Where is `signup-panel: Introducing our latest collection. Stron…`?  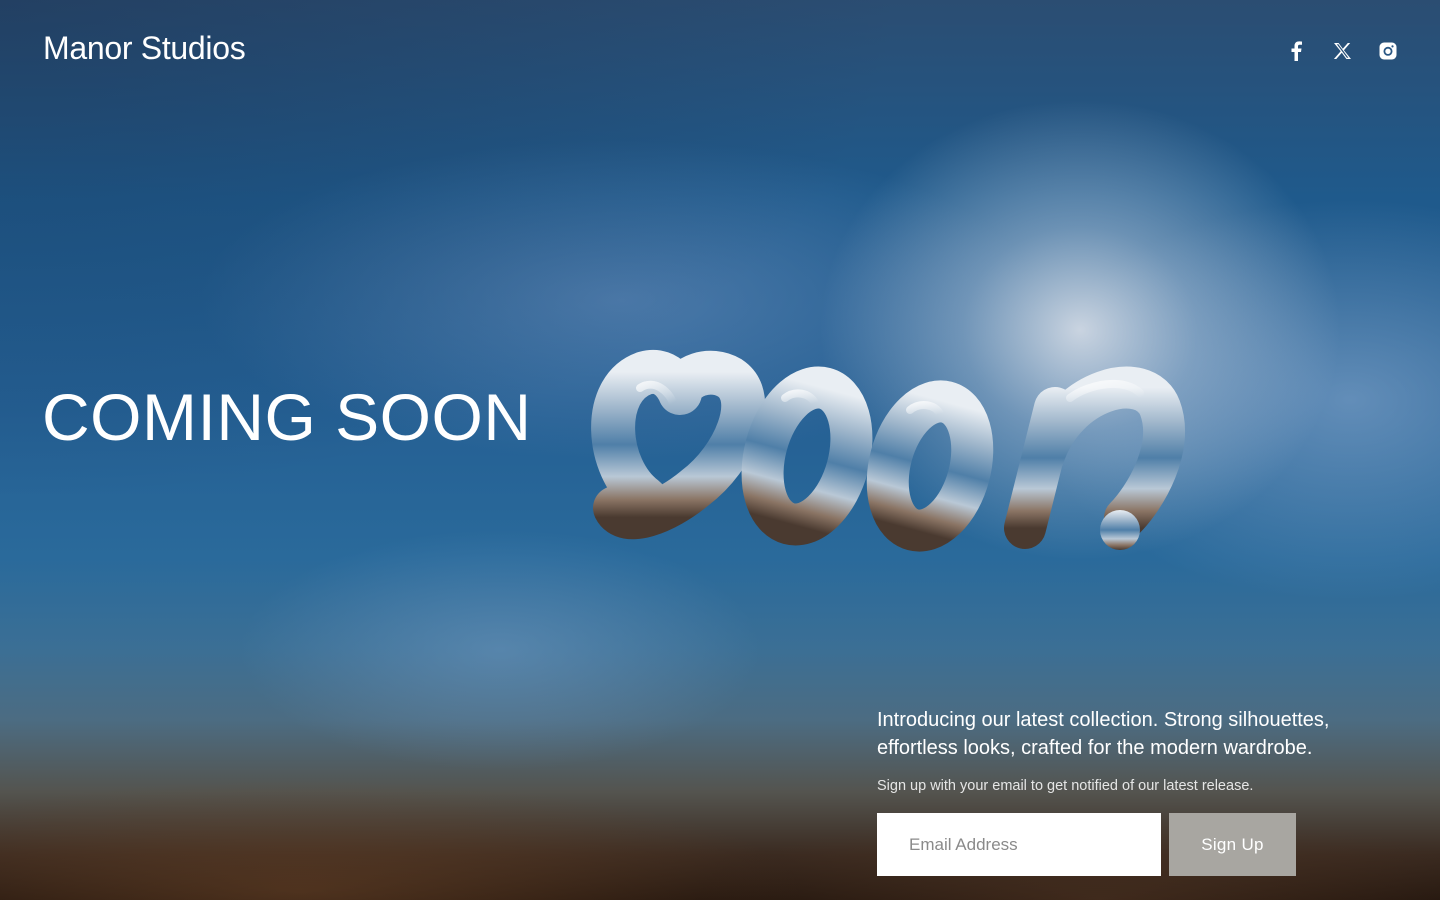
signup-panel: Introducing our latest collection. Stron… is located at coordinates (1137, 791).